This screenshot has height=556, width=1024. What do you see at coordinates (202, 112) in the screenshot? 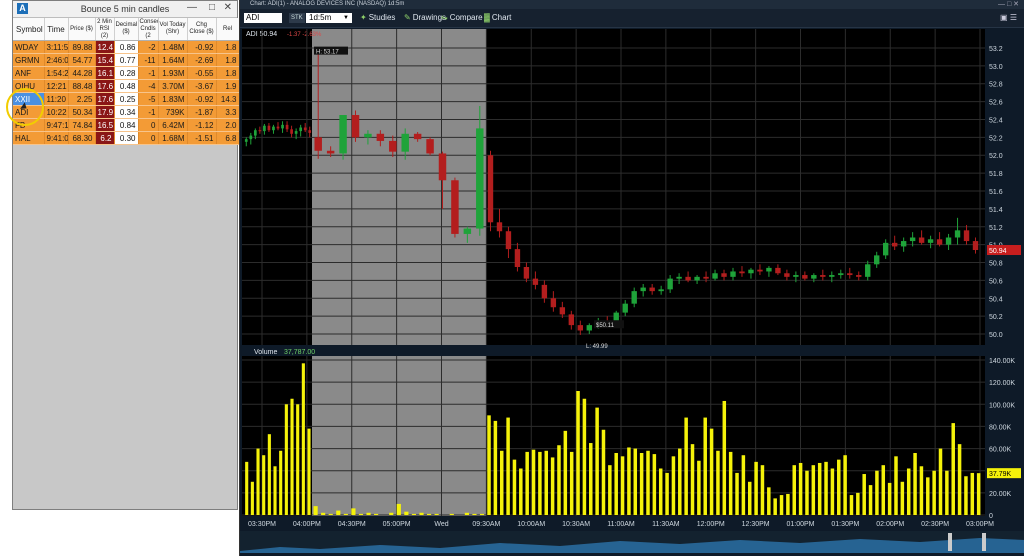
I see `cell-chg: -1.87` at bounding box center [202, 112].